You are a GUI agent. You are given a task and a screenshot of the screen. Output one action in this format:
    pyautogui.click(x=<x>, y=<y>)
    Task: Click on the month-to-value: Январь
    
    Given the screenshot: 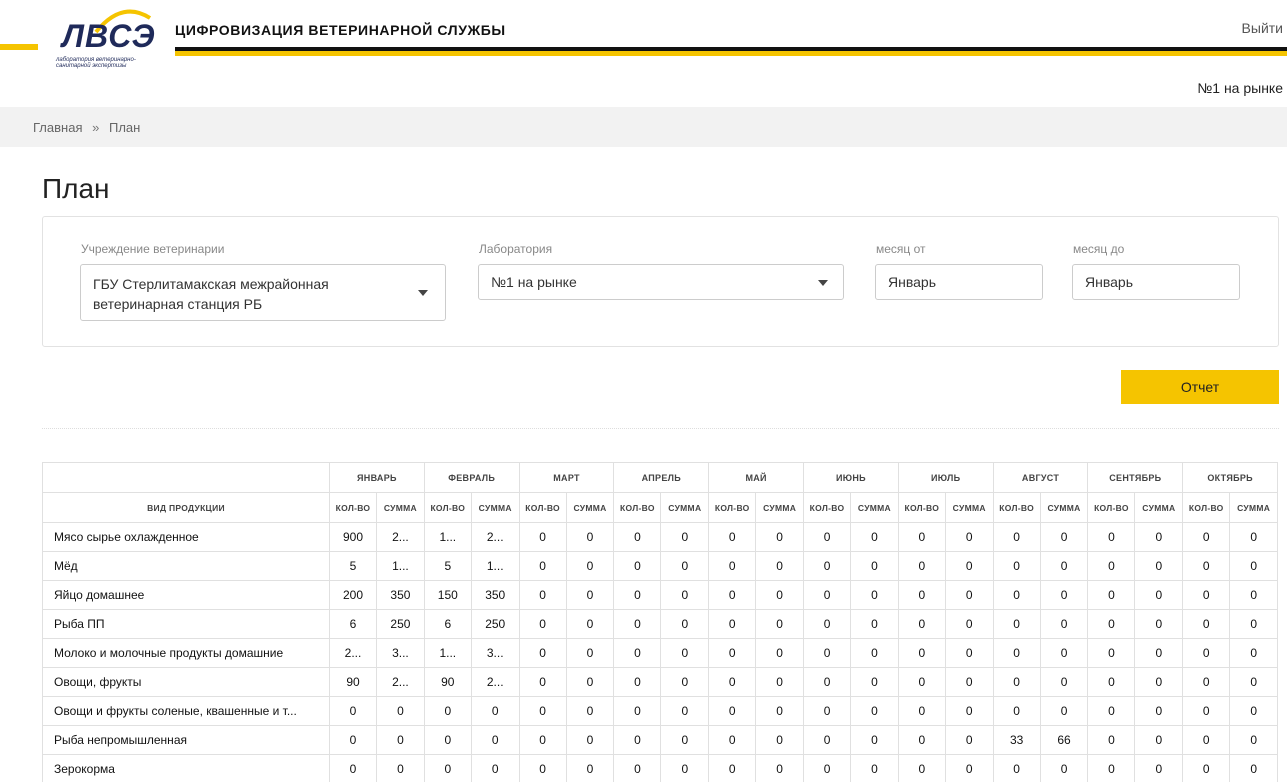 What is the action you would take?
    pyautogui.click(x=1109, y=282)
    